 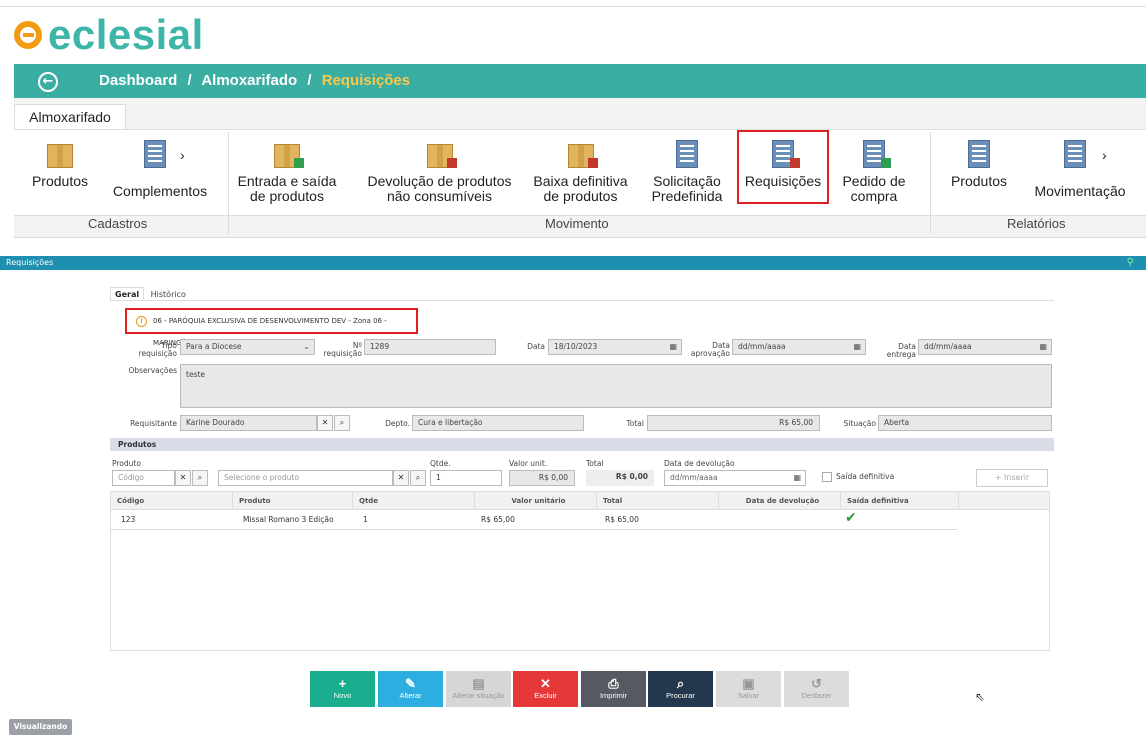 I want to click on window-title-bar: Requisições ⚲, so click(x=573, y=263).